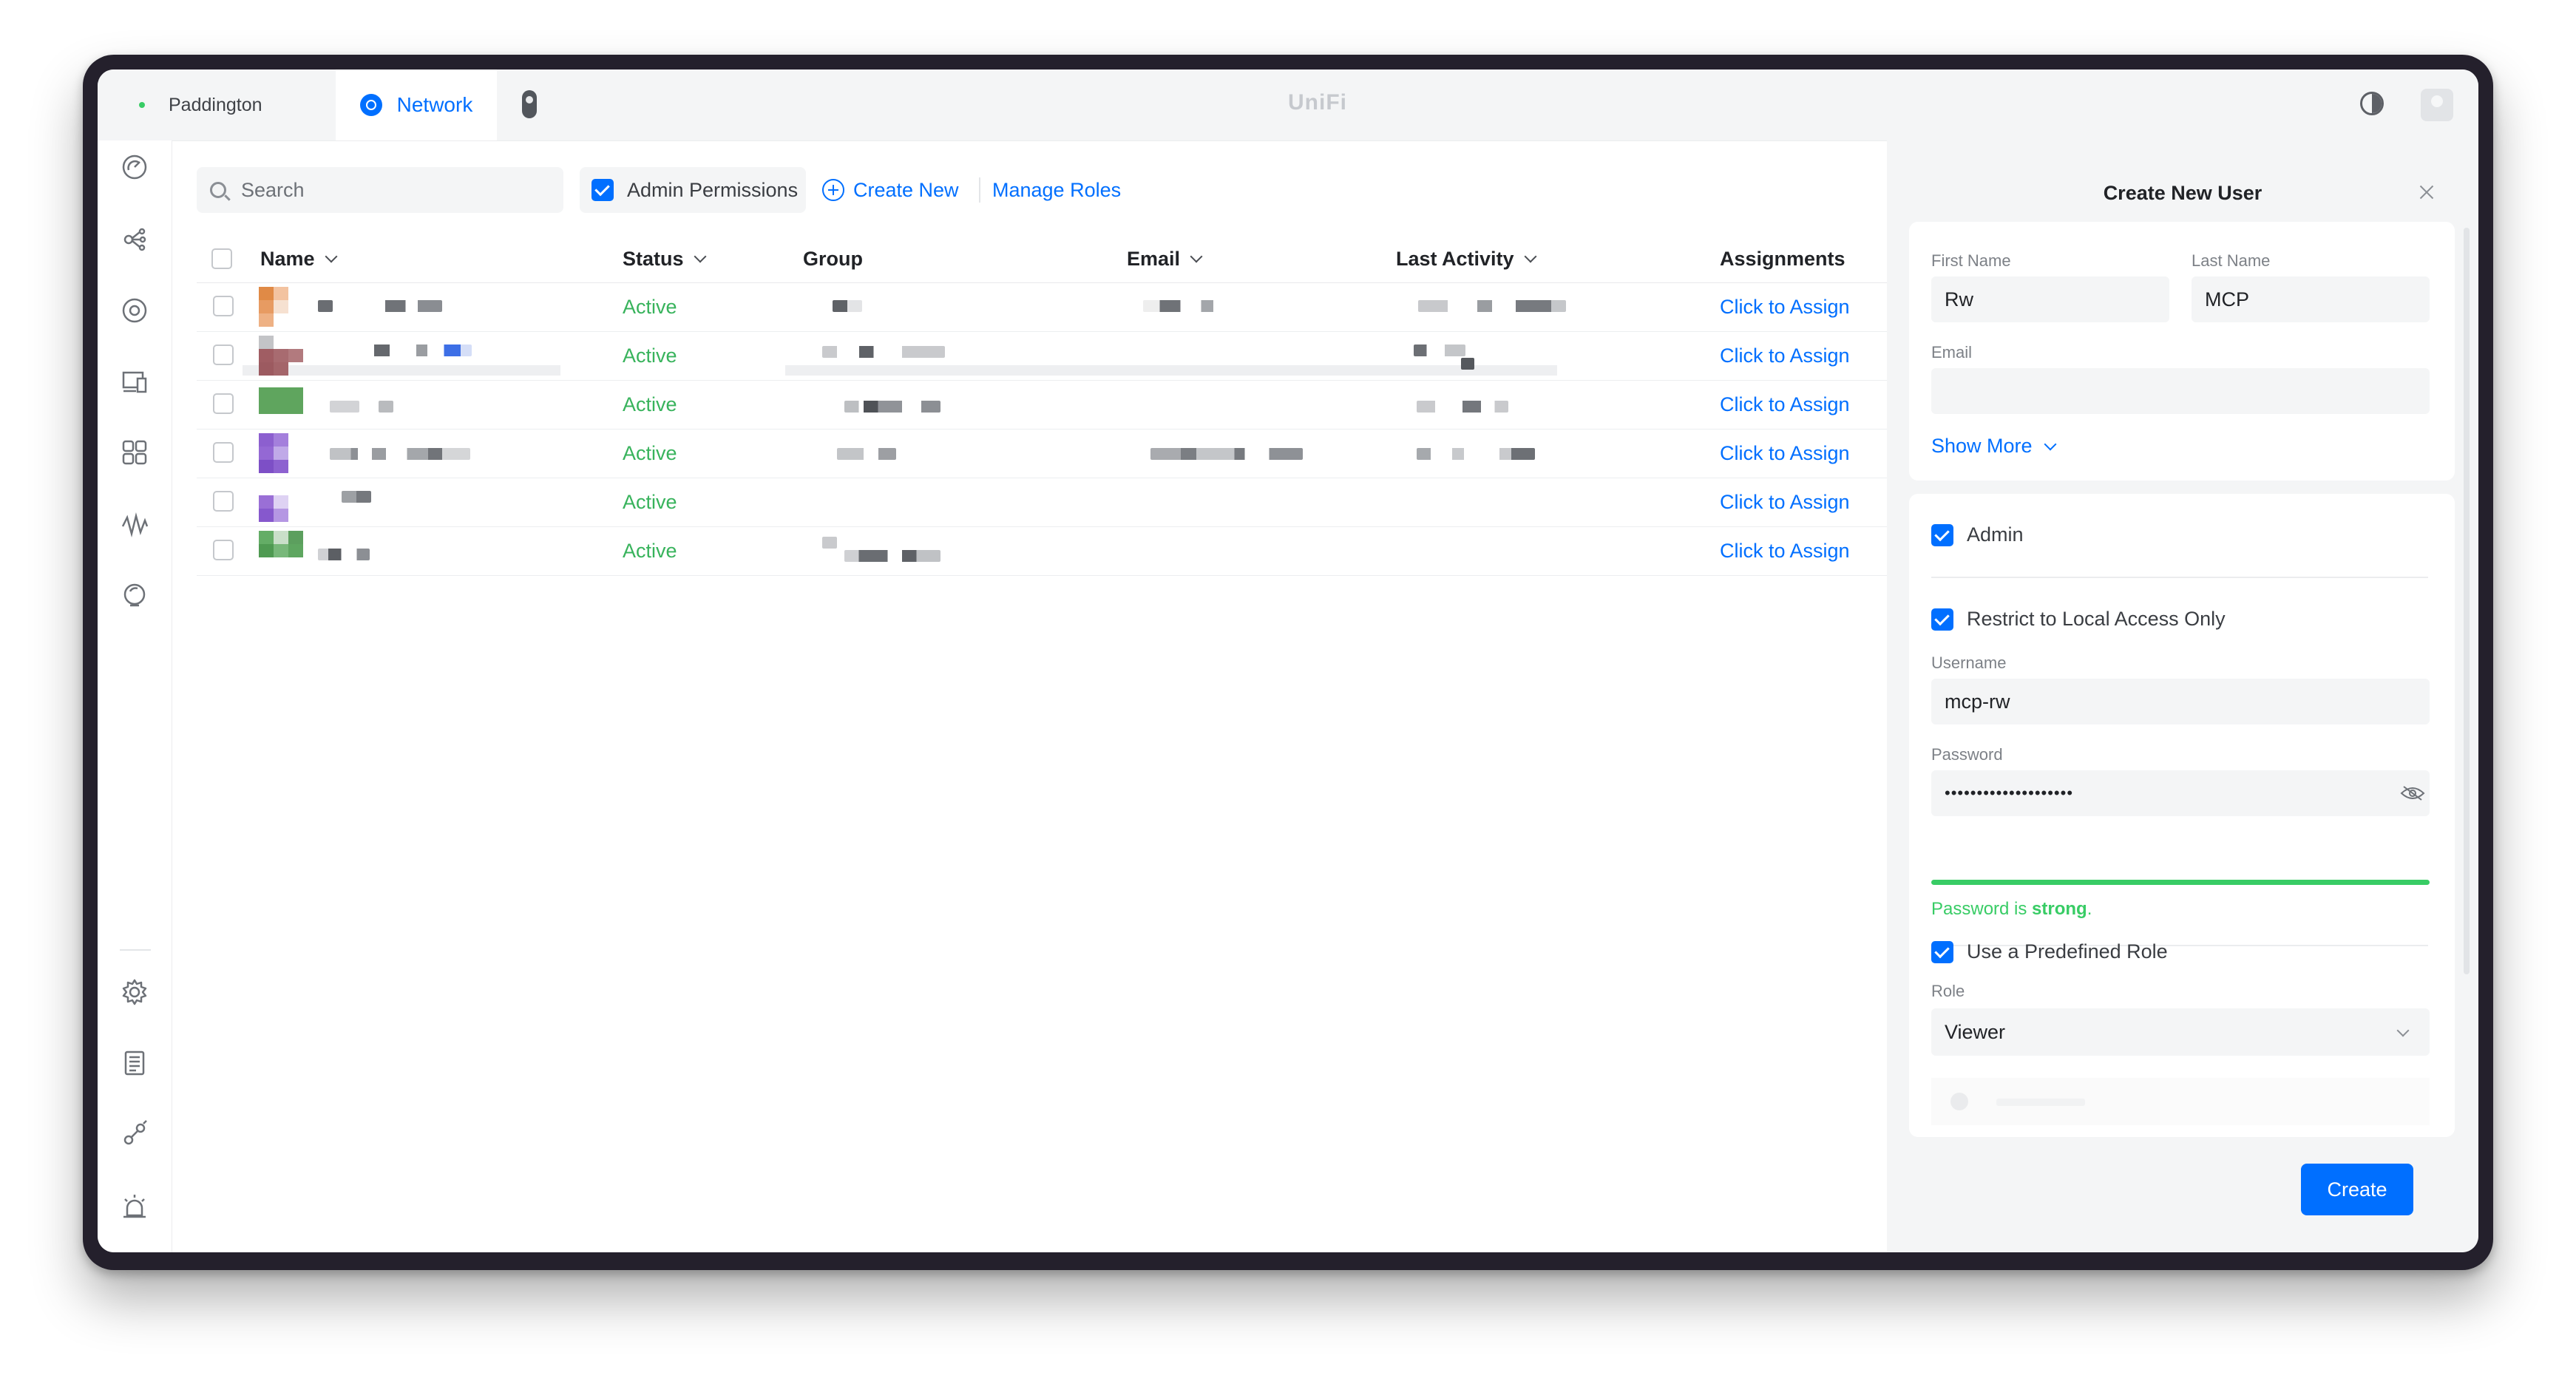  I want to click on role-select: Viewer, so click(2180, 1032).